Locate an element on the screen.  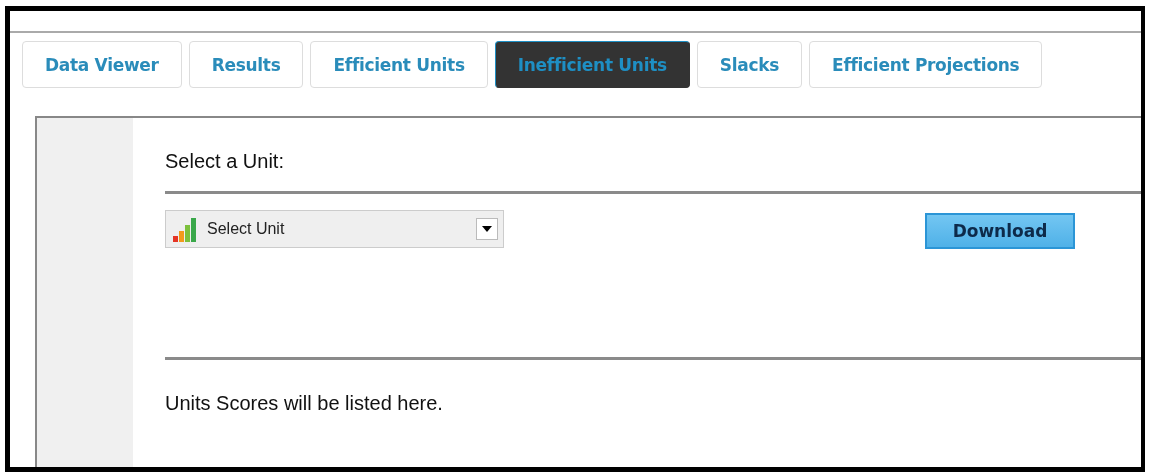
section-heading: Select a Unit: is located at coordinates (224, 161).